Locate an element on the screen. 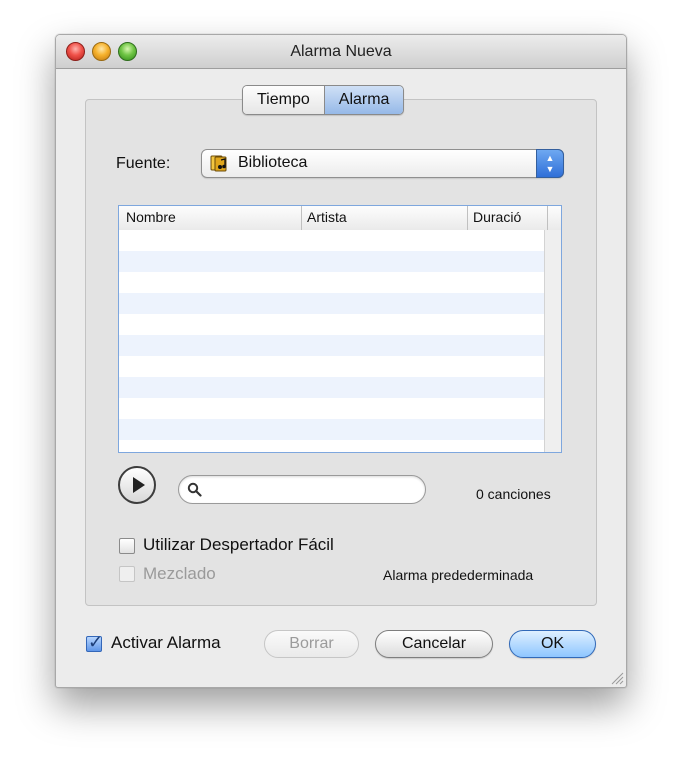  source-select: Biblioteca ▲ ▼ is located at coordinates (382, 163).